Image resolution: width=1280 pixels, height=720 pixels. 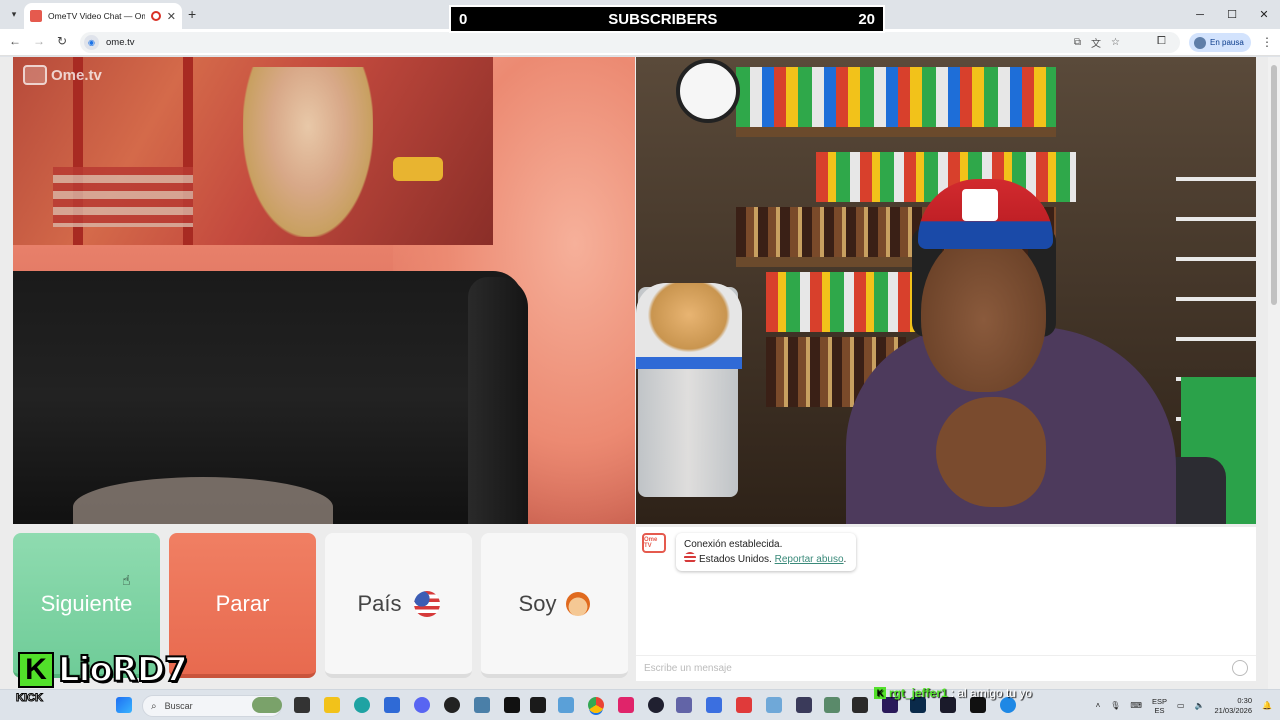 I want to click on country-filter-button: País, so click(x=398, y=605).